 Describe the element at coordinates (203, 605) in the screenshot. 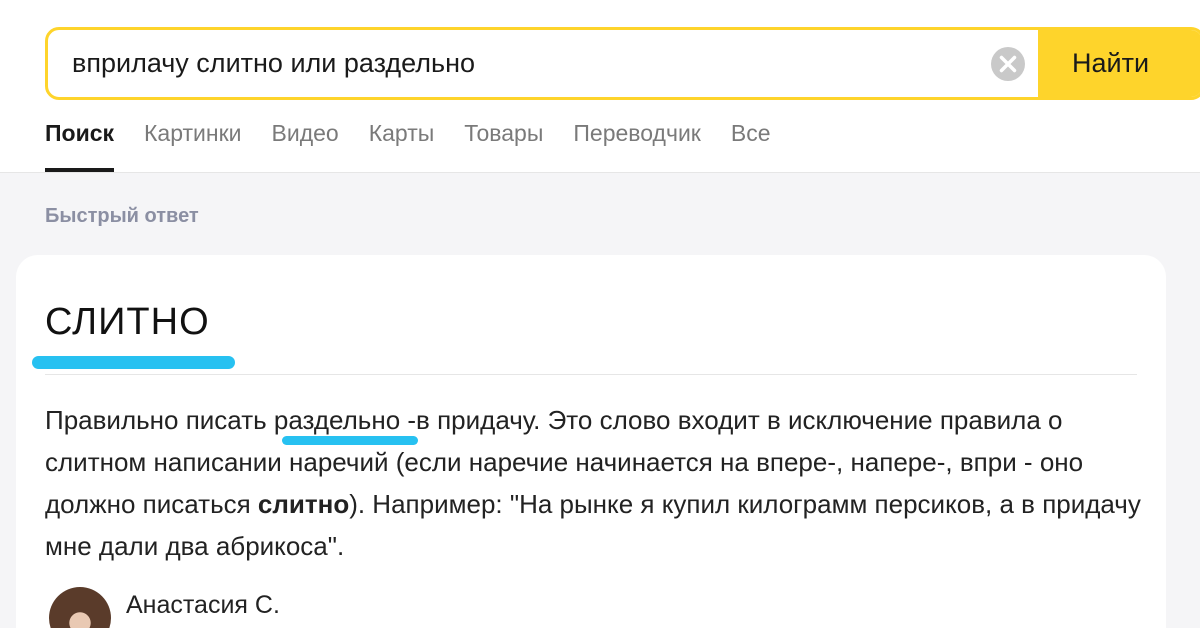

I see `author-name: Анастасия С.` at that location.